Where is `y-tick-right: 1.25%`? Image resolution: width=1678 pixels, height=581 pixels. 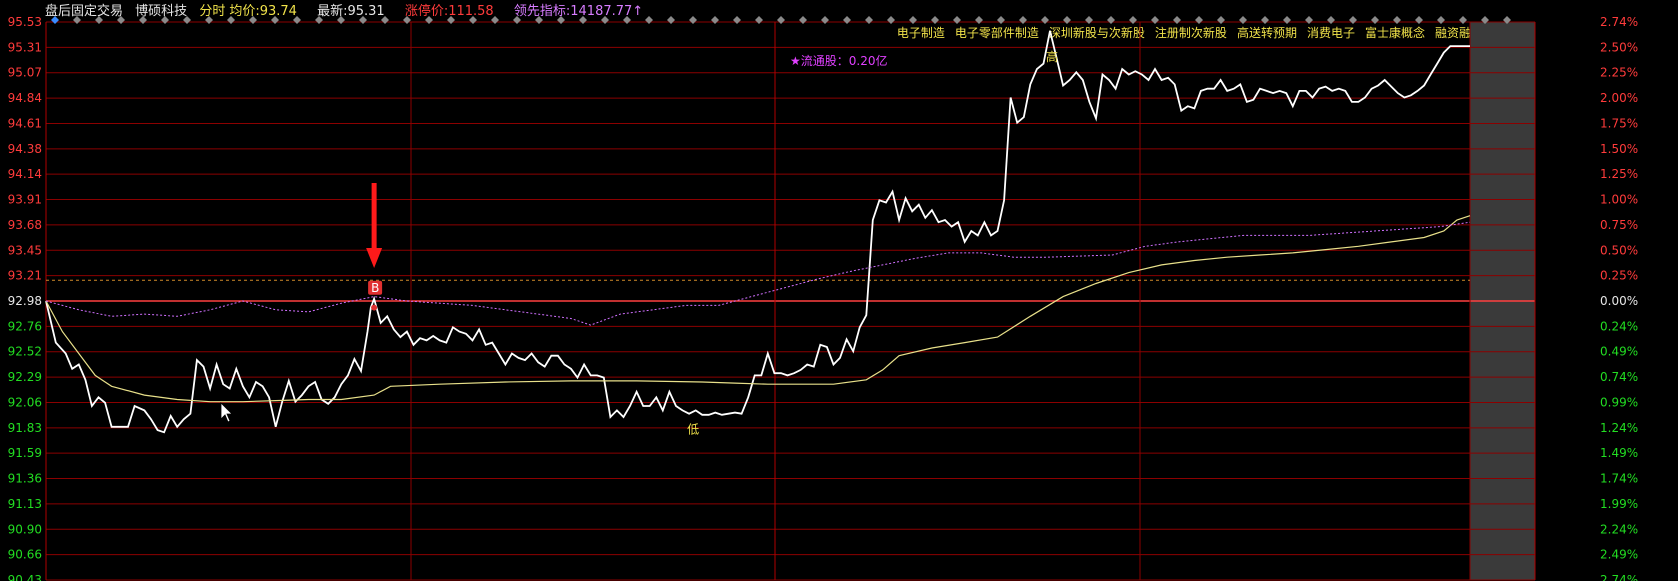 y-tick-right: 1.25% is located at coordinates (1619, 174).